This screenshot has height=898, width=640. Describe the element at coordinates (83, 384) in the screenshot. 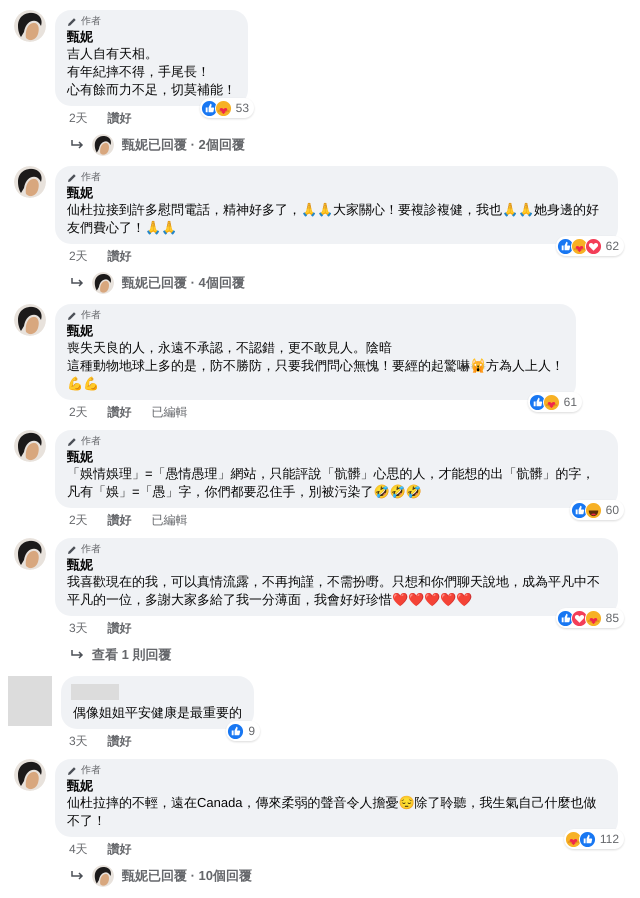

I see `comment-text: 💪💪` at that location.